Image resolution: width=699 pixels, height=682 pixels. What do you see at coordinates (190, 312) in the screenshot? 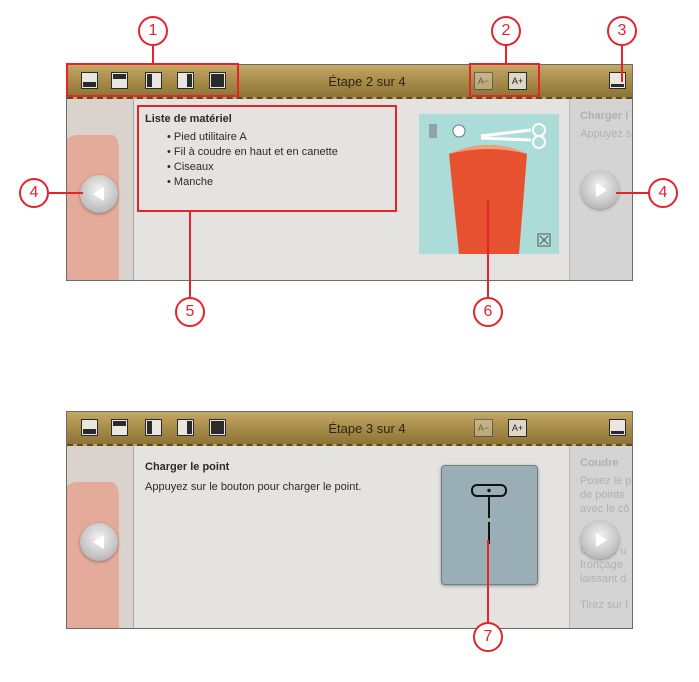
I see `callout-5: 5` at bounding box center [190, 312].